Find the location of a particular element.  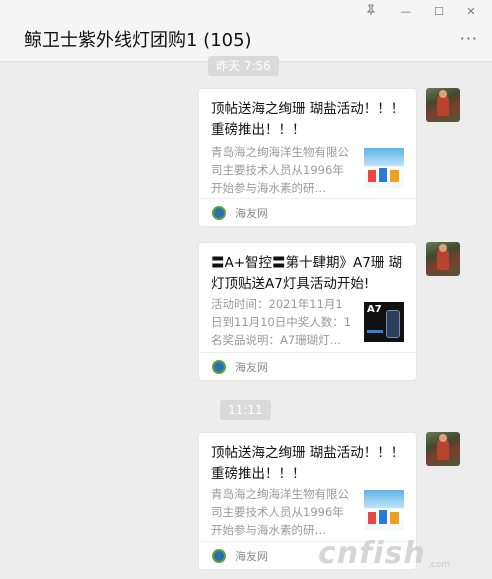

thumbnail-label: A7 is located at coordinates (374, 309).